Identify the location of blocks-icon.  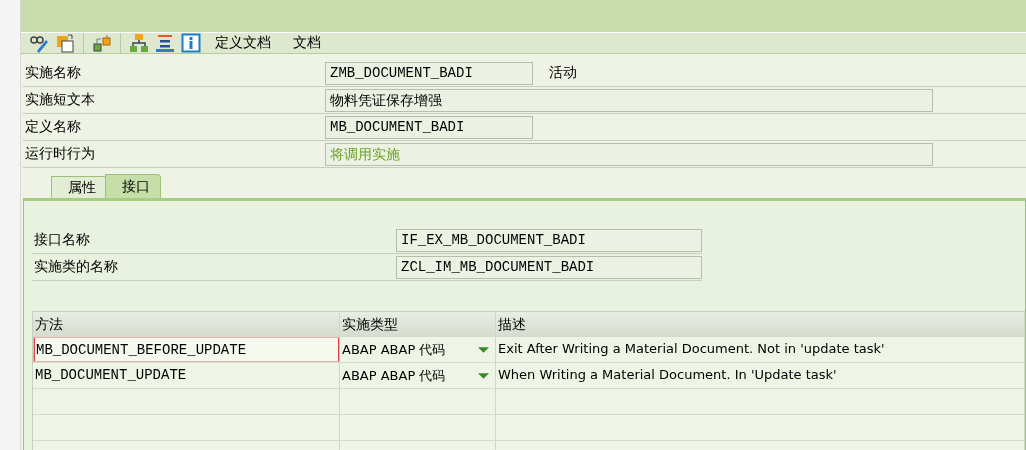
(102, 43).